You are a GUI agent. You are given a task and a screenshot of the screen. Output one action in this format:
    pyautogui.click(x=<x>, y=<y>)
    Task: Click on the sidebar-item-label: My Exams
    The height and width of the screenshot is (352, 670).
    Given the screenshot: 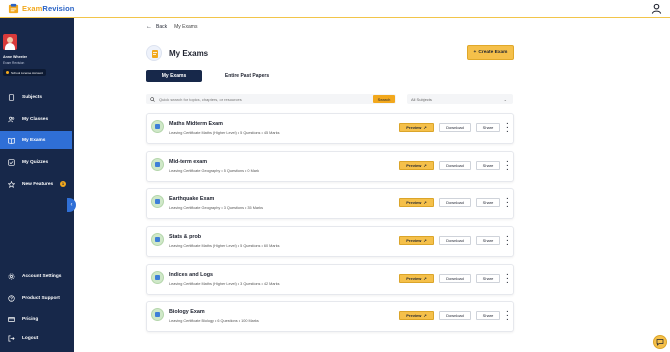 What is the action you would take?
    pyautogui.click(x=34, y=140)
    